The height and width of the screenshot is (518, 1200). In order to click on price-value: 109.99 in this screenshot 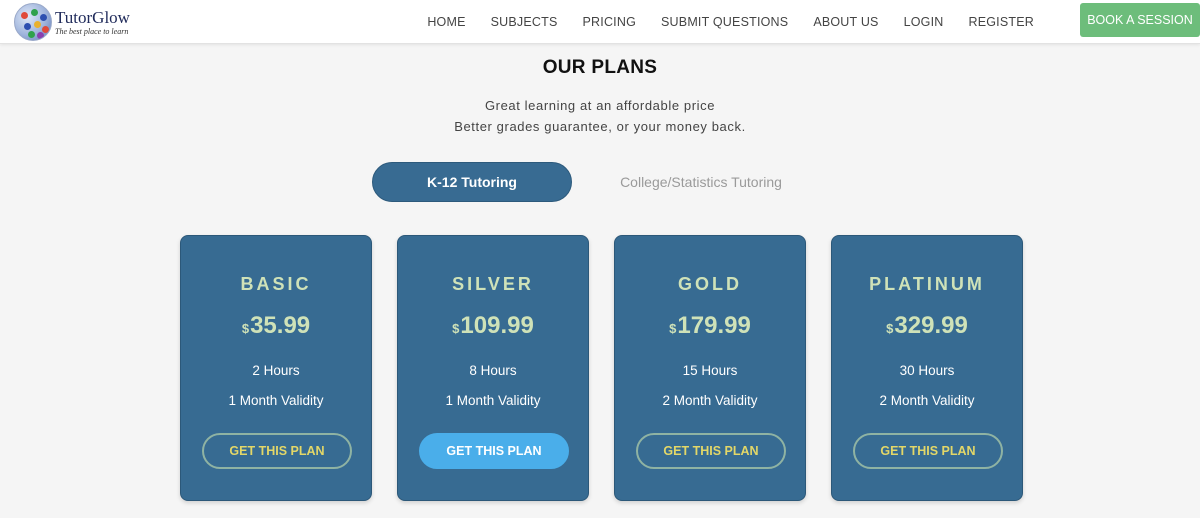, I will do `click(497, 325)`.